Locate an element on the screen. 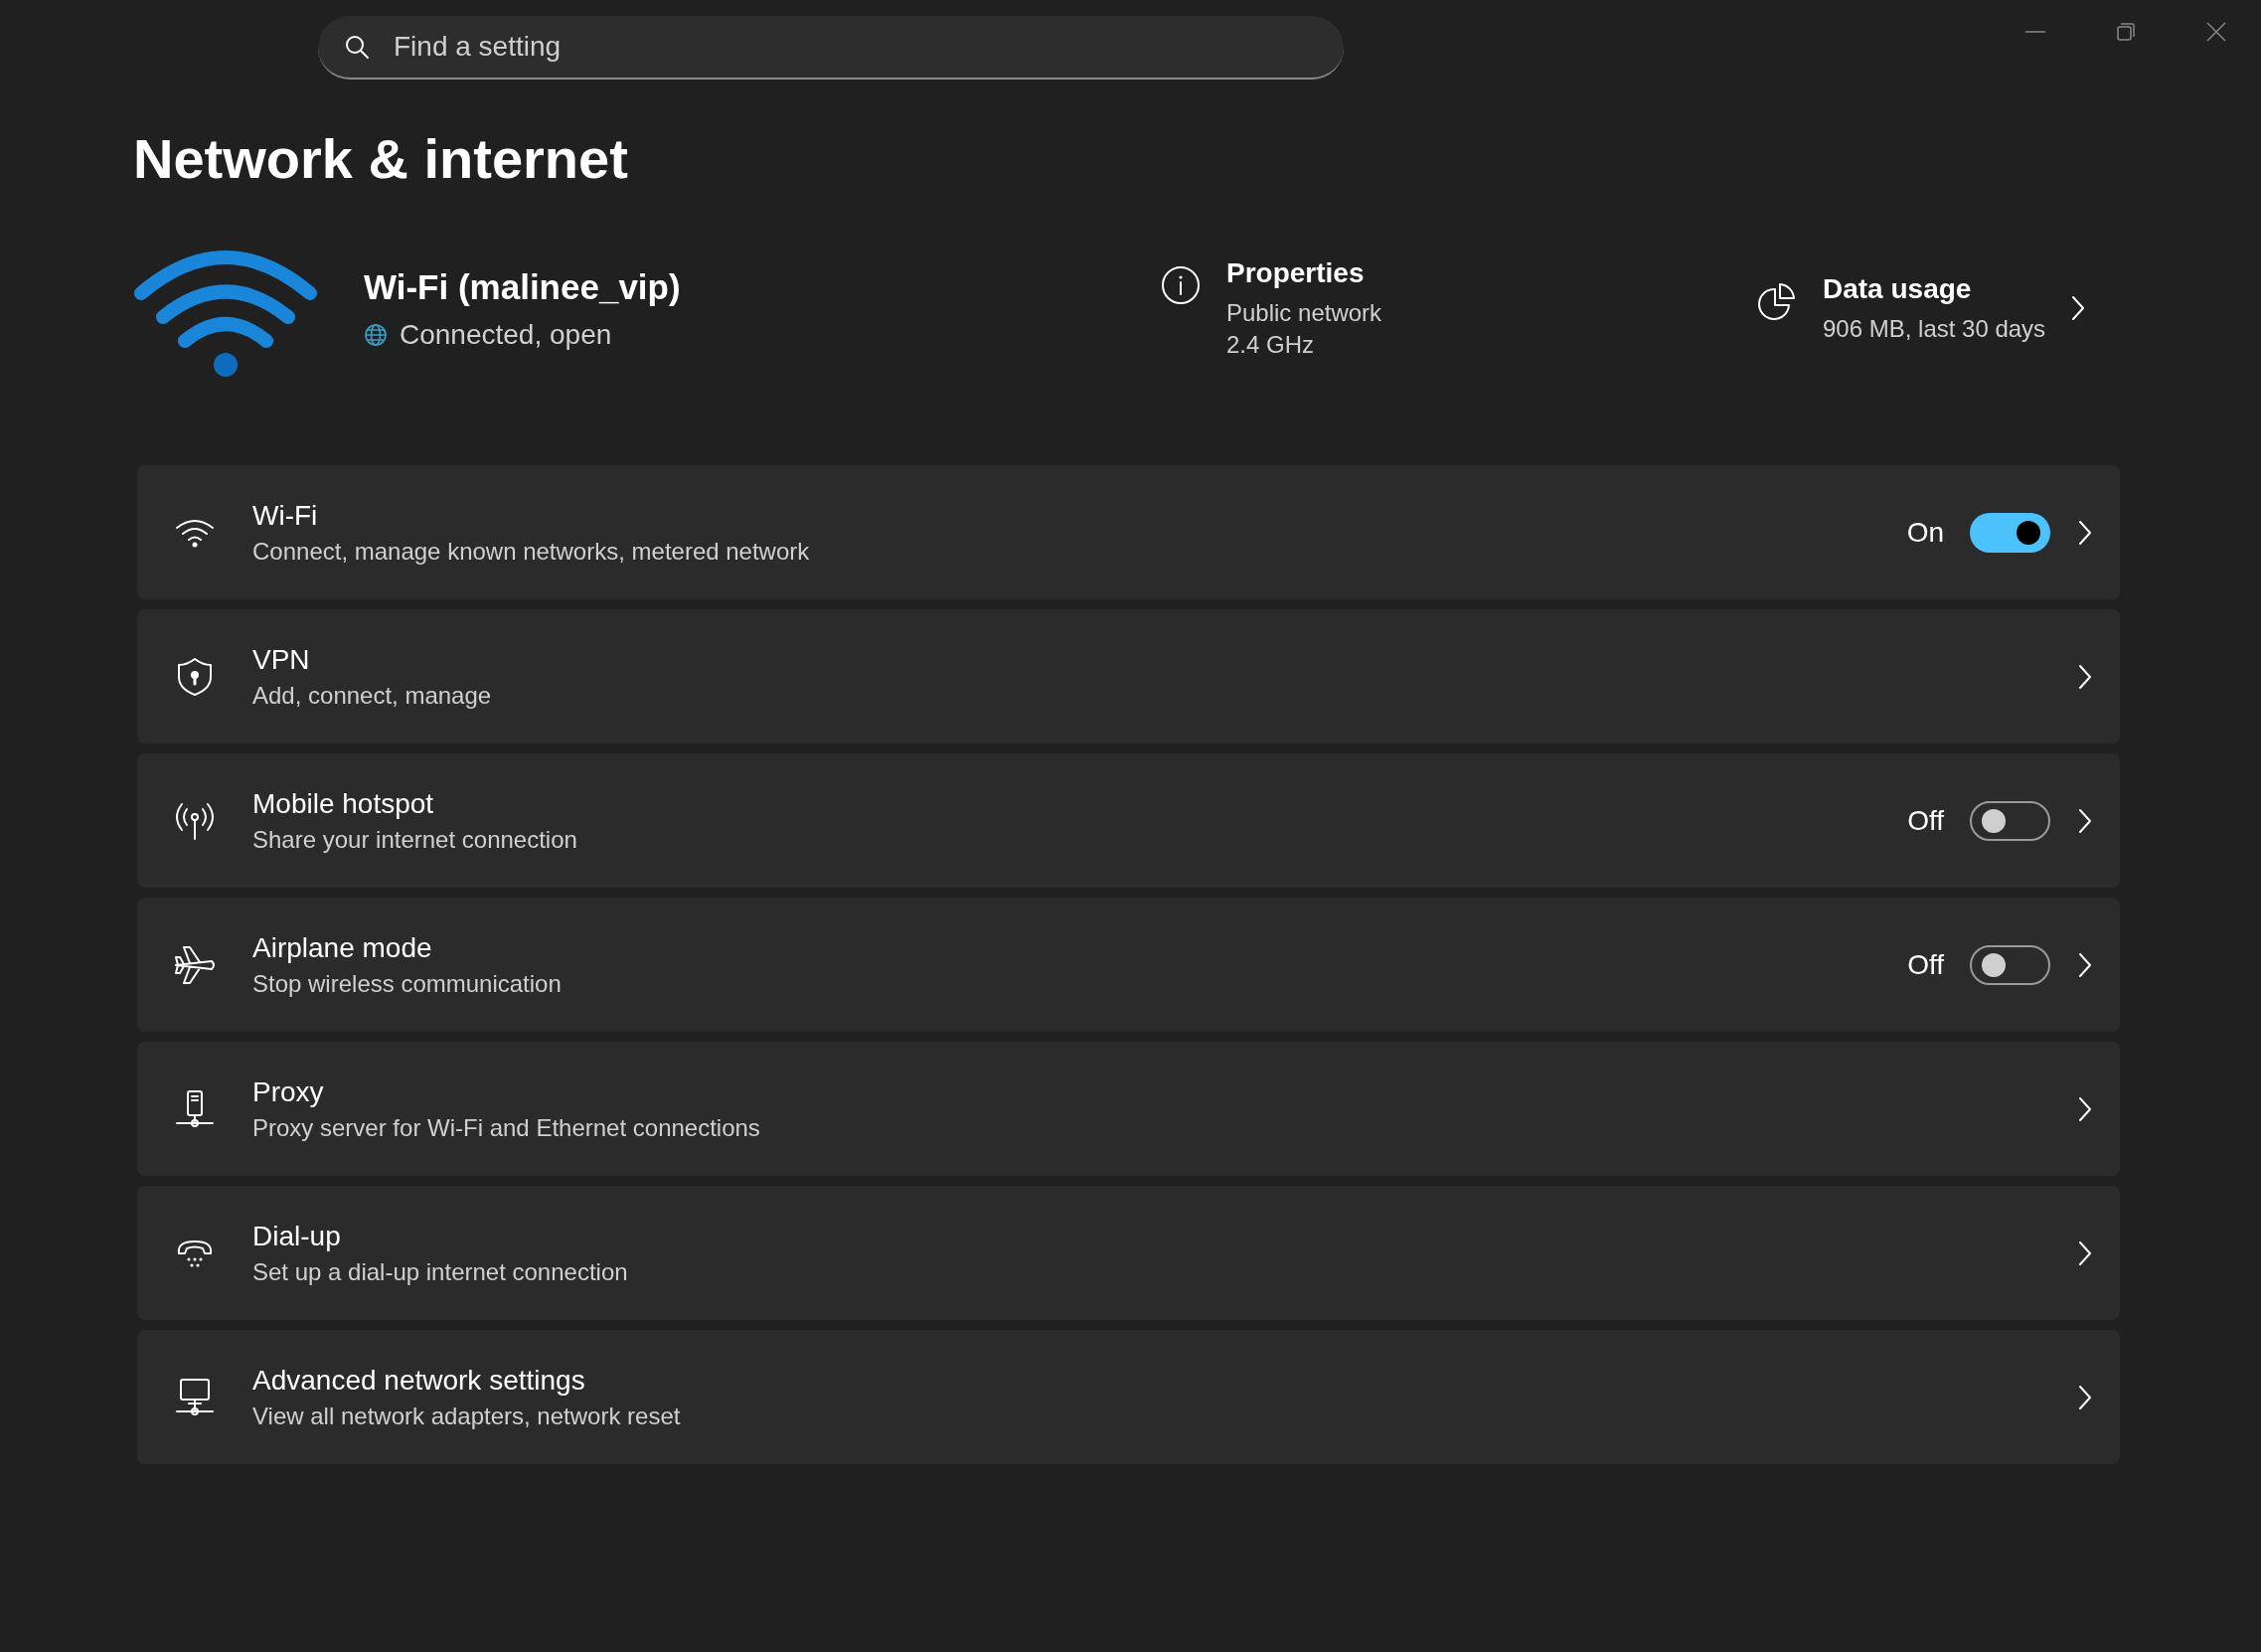 This screenshot has height=1652, width=2261. info-icon is located at coordinates (1181, 285).